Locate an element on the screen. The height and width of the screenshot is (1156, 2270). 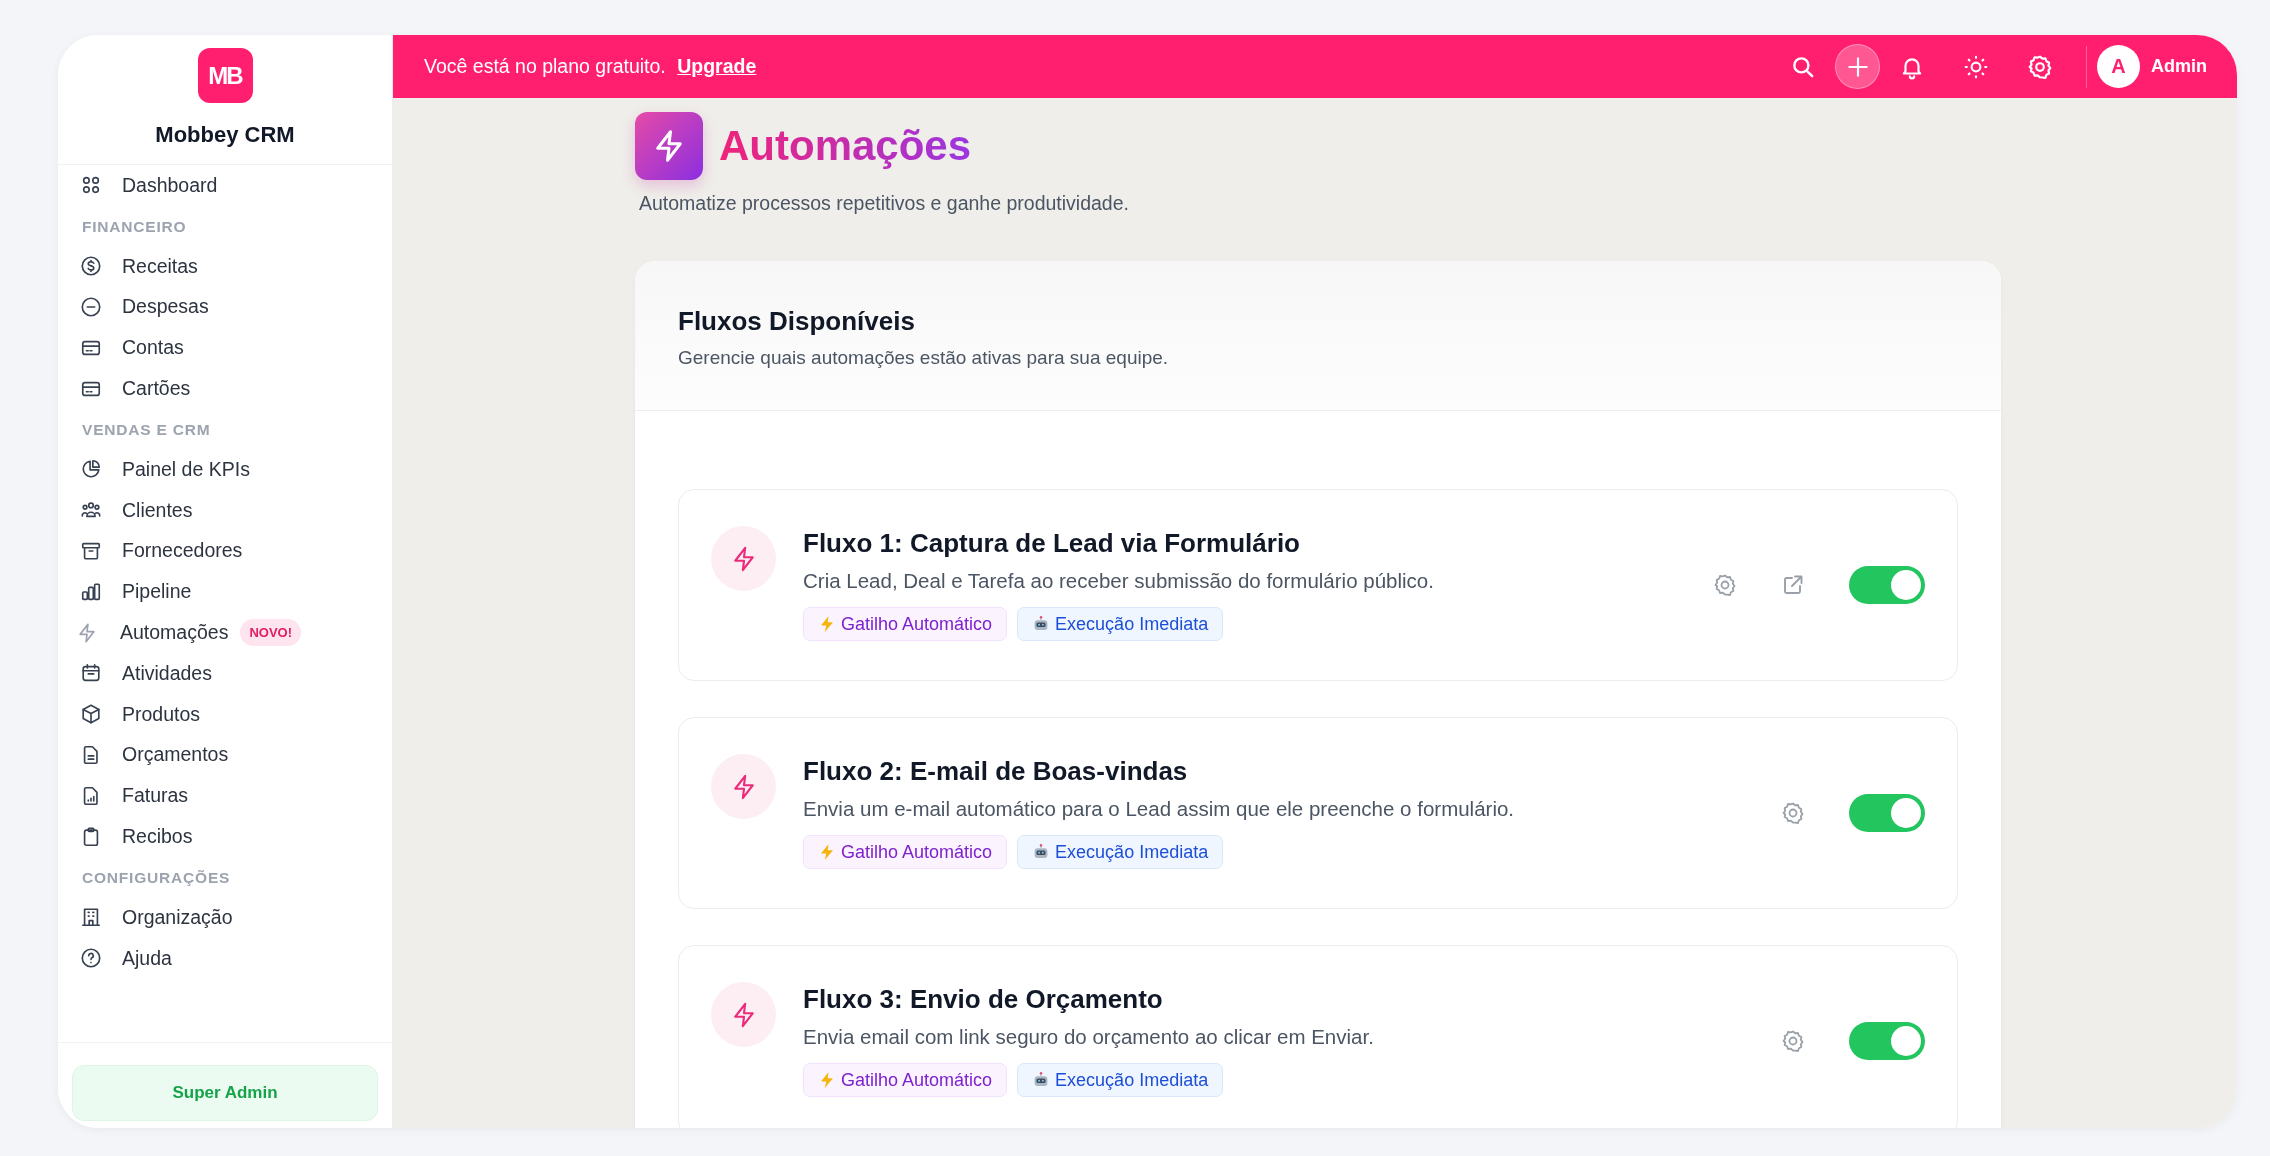
page-subtitle: Automatize processos repetitivos e ganhe produtividade. is located at coordinates (884, 203).